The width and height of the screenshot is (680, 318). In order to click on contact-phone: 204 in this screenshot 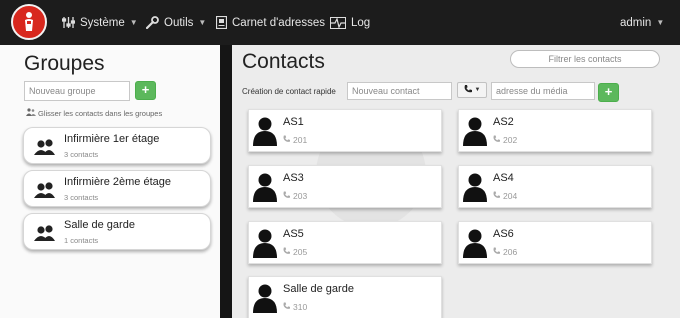, I will do `click(505, 196)`.